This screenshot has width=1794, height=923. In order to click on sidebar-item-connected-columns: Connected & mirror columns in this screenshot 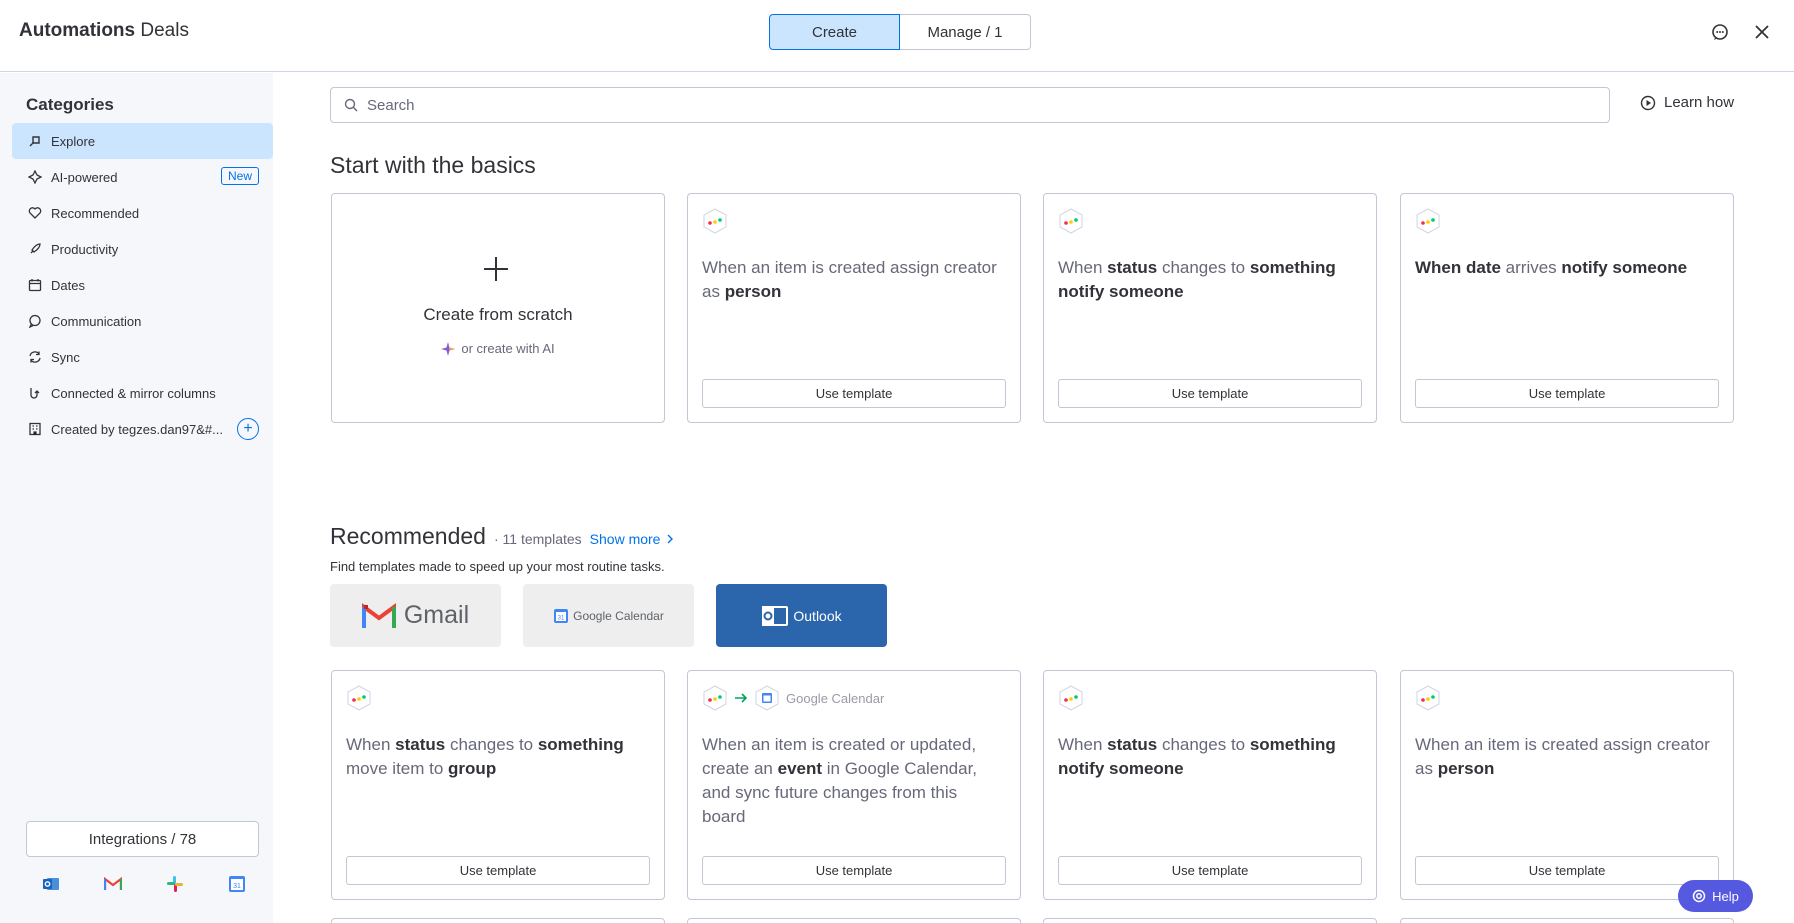, I will do `click(142, 393)`.